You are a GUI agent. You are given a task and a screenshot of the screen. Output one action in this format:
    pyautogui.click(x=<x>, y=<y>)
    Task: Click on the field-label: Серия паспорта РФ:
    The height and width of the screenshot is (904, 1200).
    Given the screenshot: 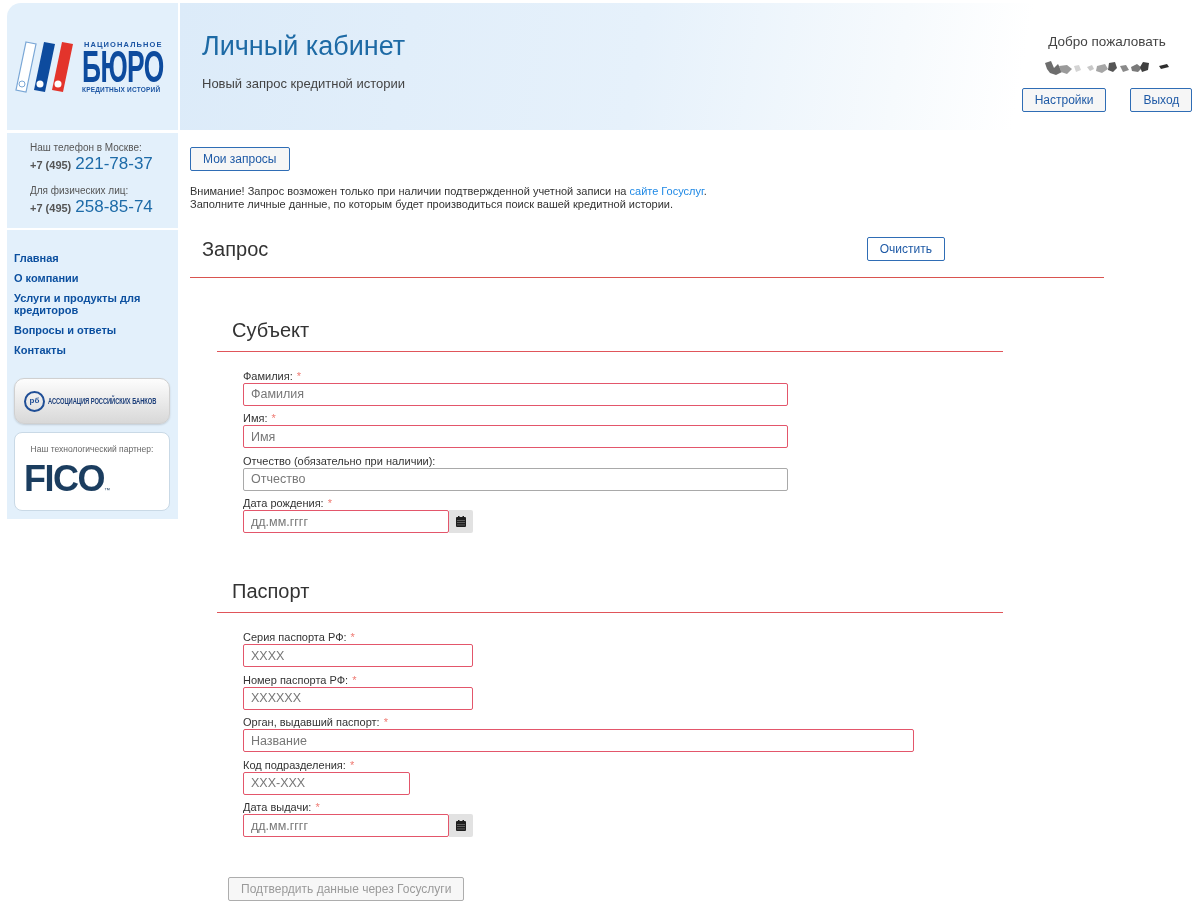 What is the action you would take?
    pyautogui.click(x=295, y=637)
    